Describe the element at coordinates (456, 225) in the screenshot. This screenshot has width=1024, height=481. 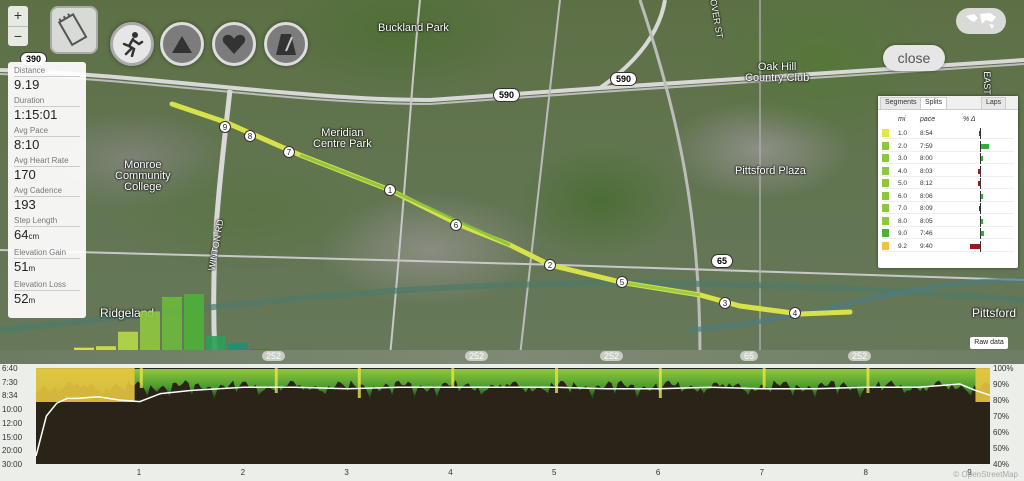
I see `mile-marker: 6` at that location.